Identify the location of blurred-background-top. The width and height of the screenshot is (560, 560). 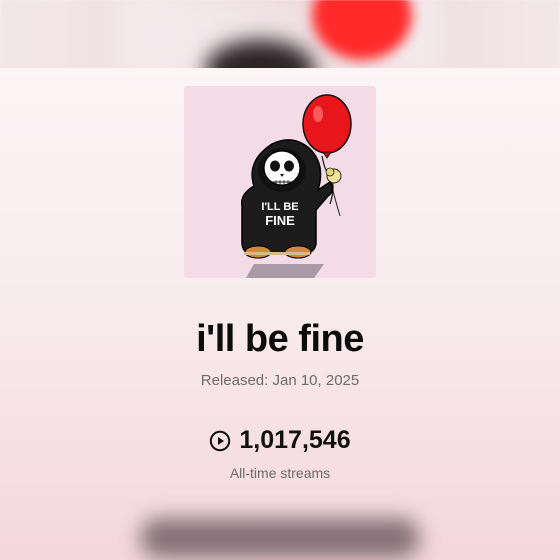
(280, 35).